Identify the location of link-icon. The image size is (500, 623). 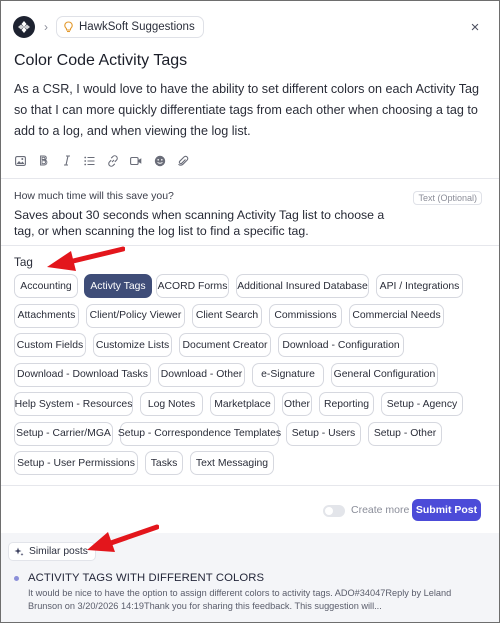
(113, 160).